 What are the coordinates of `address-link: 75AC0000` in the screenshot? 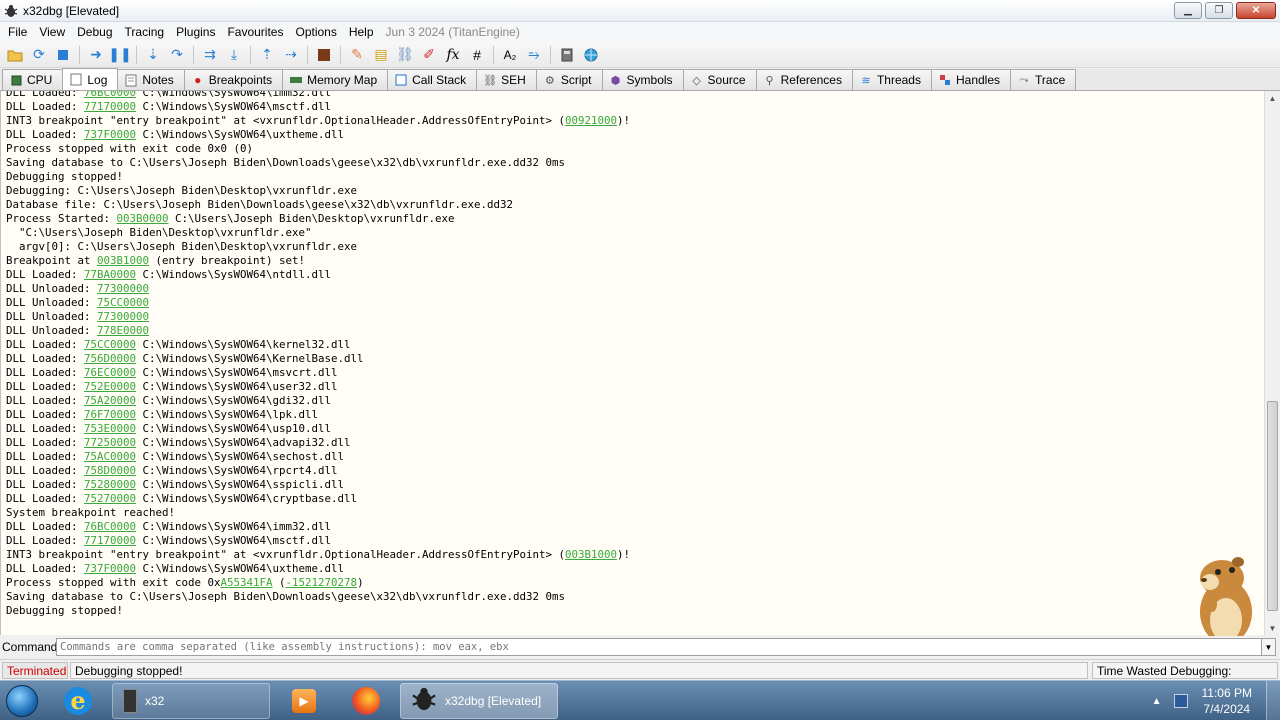 It's located at (110, 456).